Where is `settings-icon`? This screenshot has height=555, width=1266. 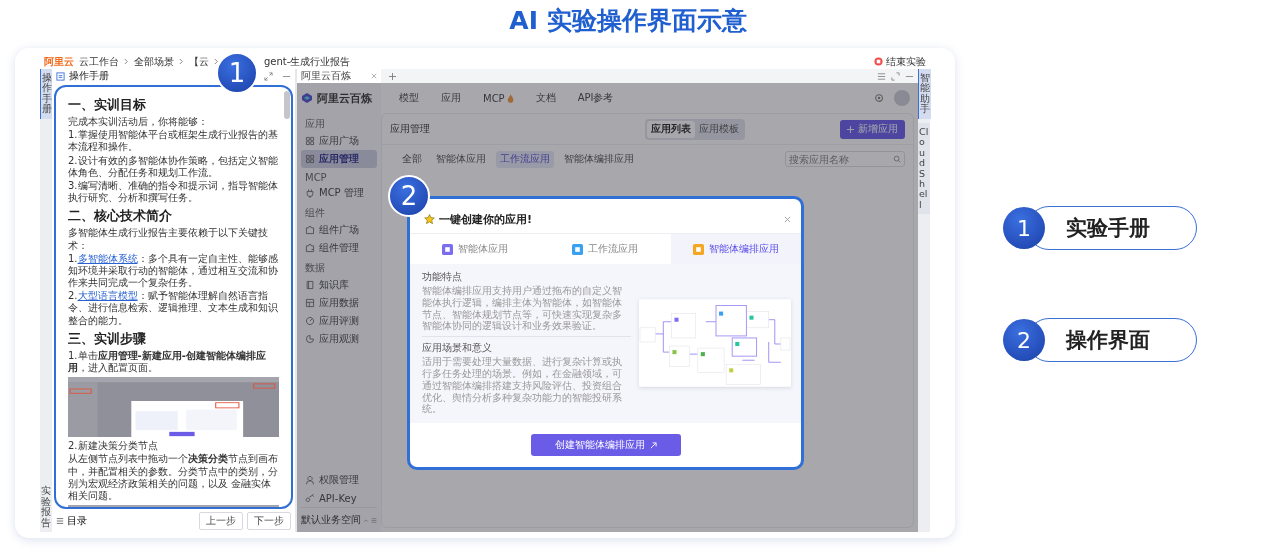 settings-icon is located at coordinates (879, 98).